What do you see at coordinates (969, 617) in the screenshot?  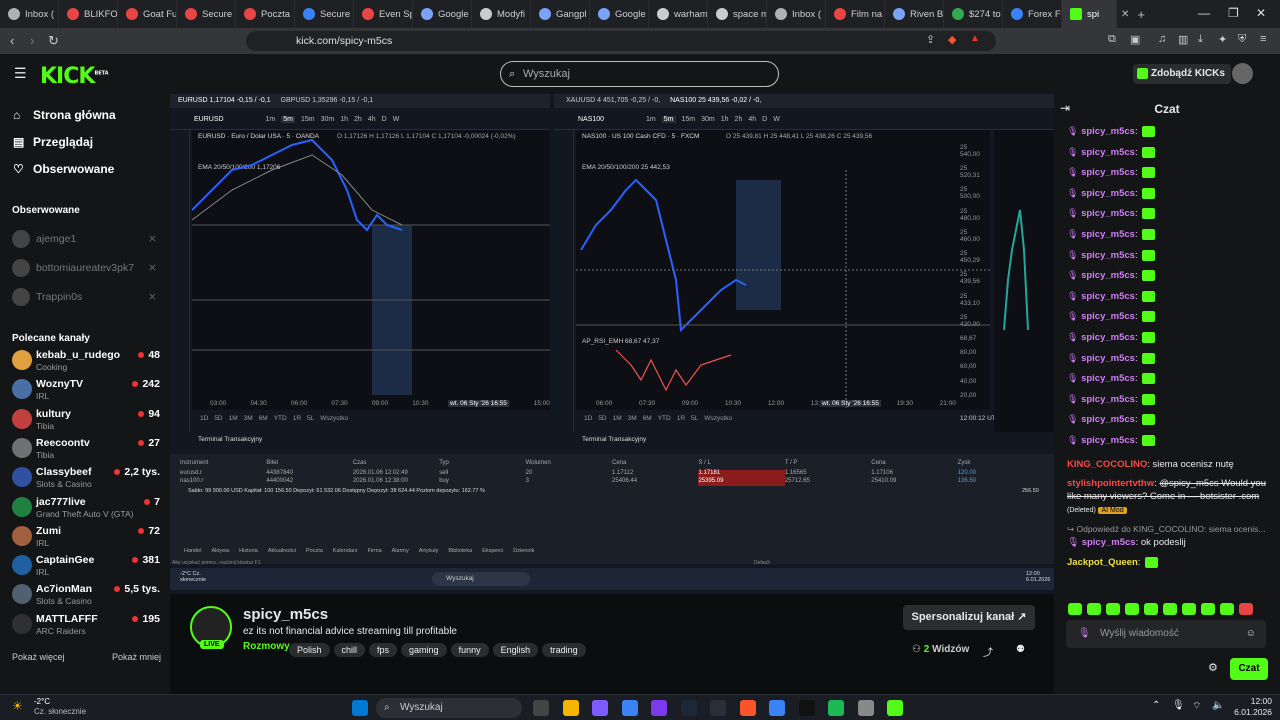 I see `customize-channel-button: Spersonalizuj kanał ↗` at bounding box center [969, 617].